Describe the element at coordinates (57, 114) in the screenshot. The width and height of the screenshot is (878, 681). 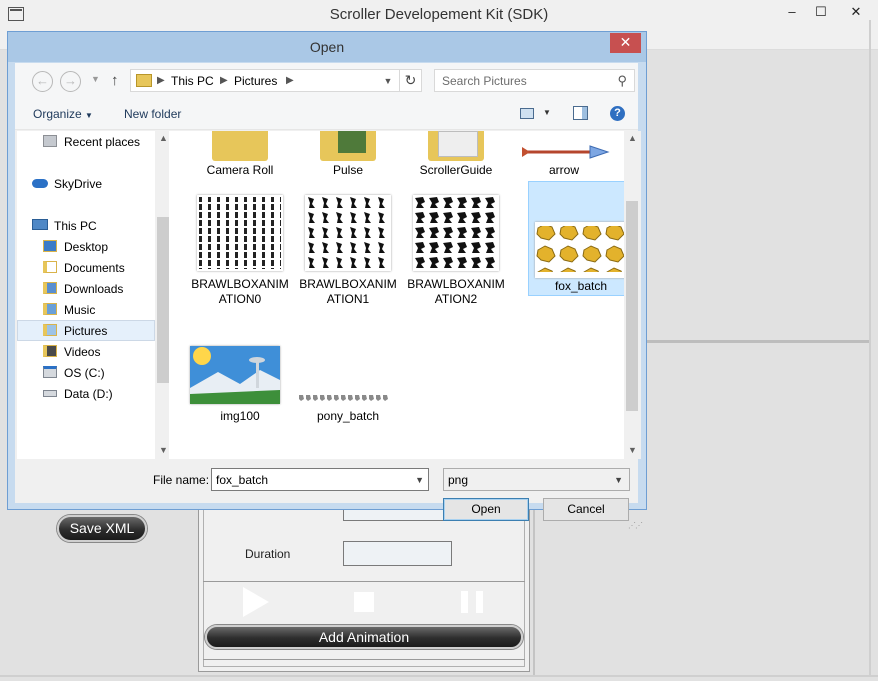
I see `organize-label: Organize` at that location.